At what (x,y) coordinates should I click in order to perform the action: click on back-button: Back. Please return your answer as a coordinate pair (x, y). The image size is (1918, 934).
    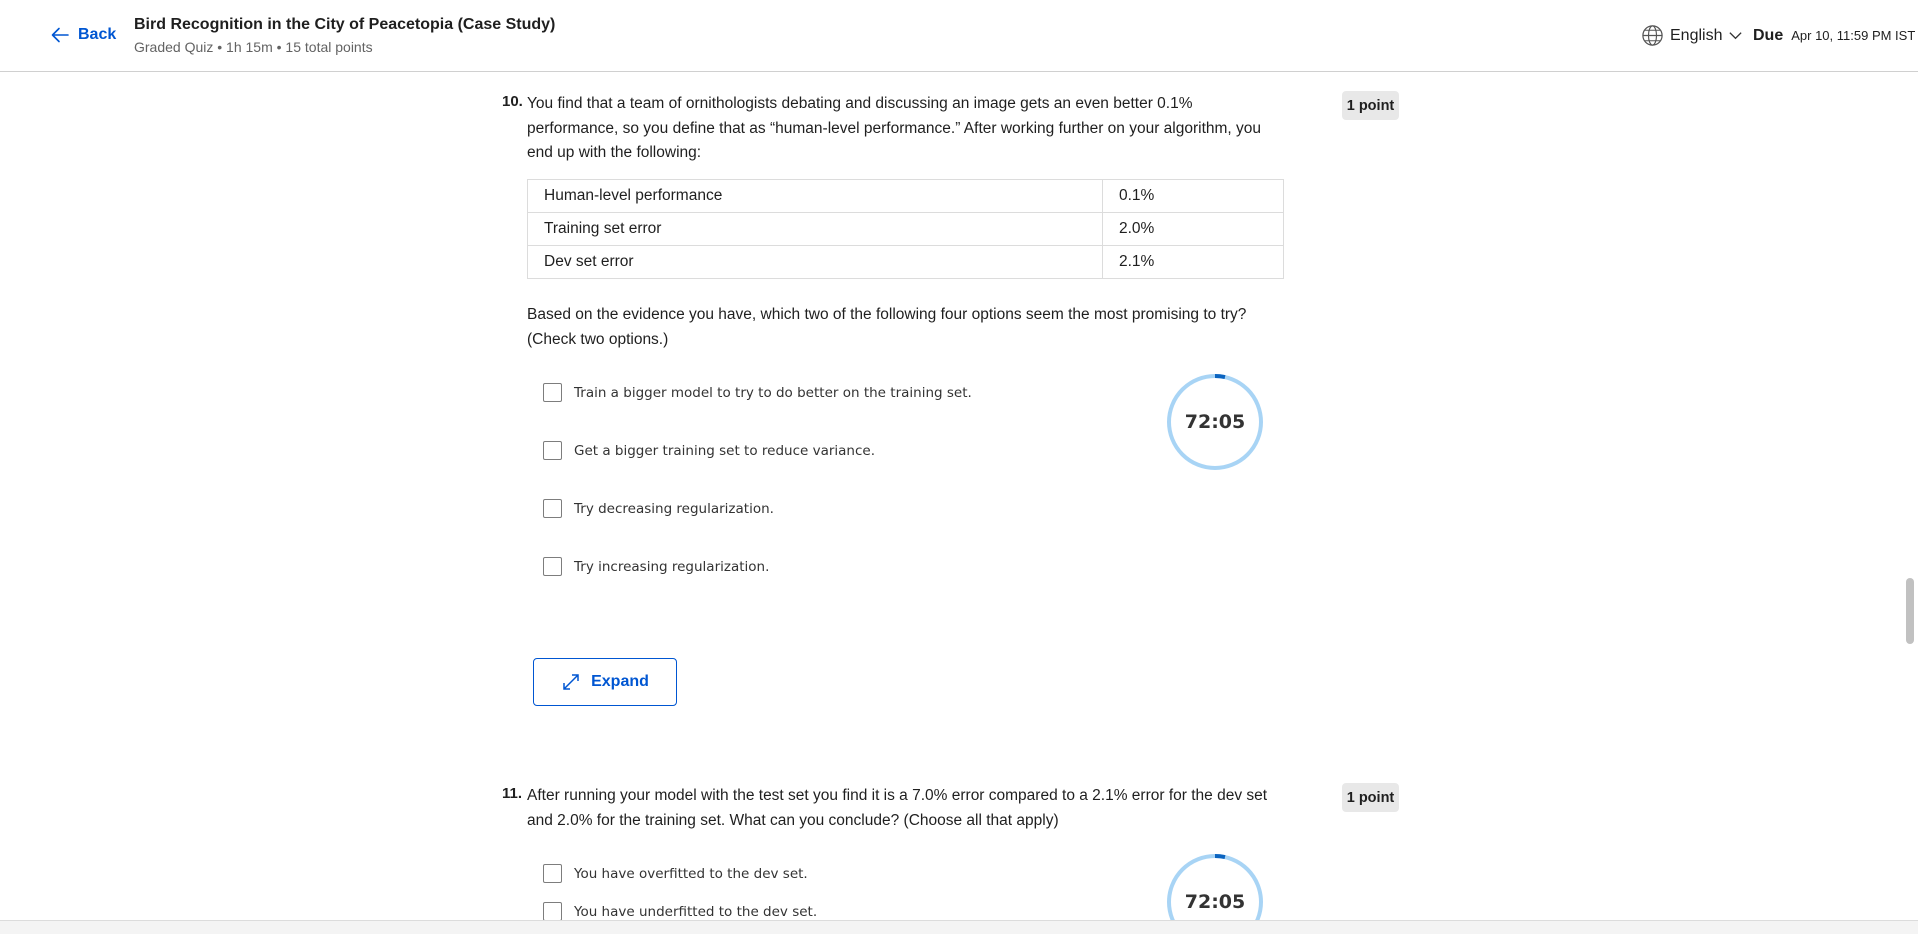
    Looking at the image, I should click on (83, 35).